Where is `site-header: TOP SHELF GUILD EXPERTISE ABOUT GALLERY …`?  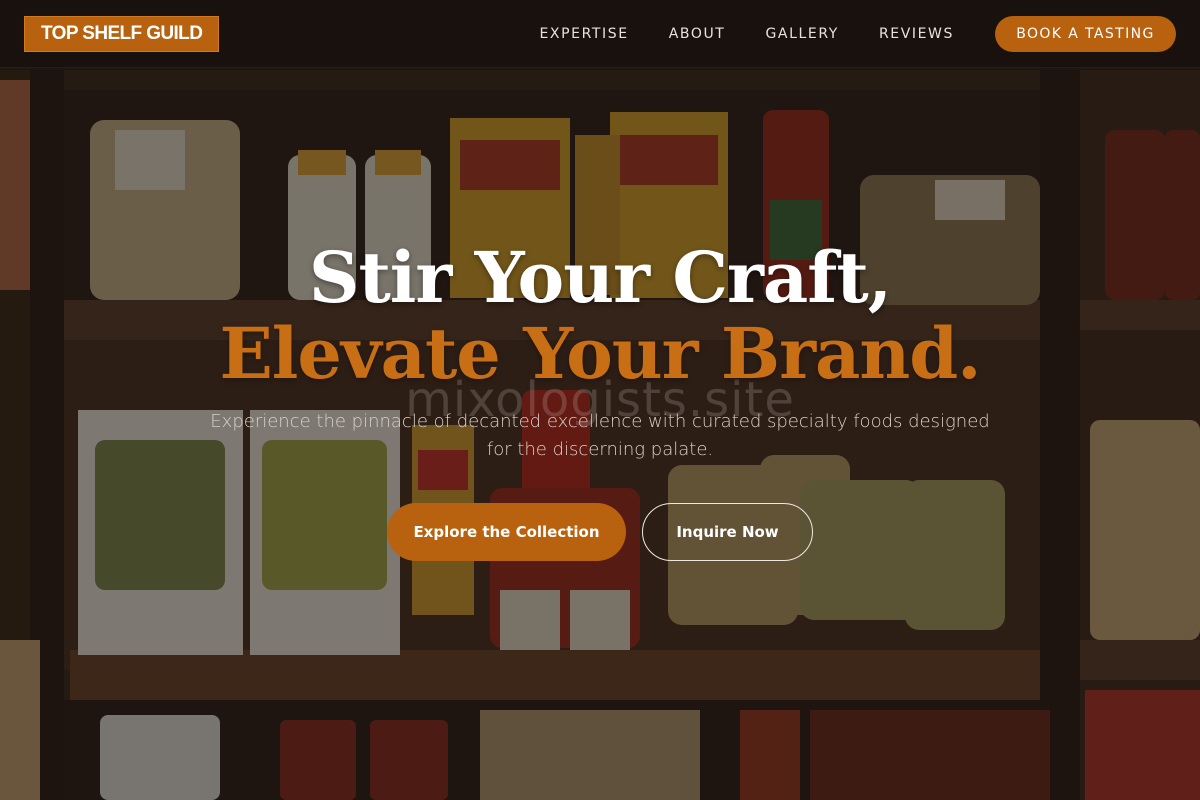 site-header: TOP SHELF GUILD EXPERTISE ABOUT GALLERY … is located at coordinates (600, 34).